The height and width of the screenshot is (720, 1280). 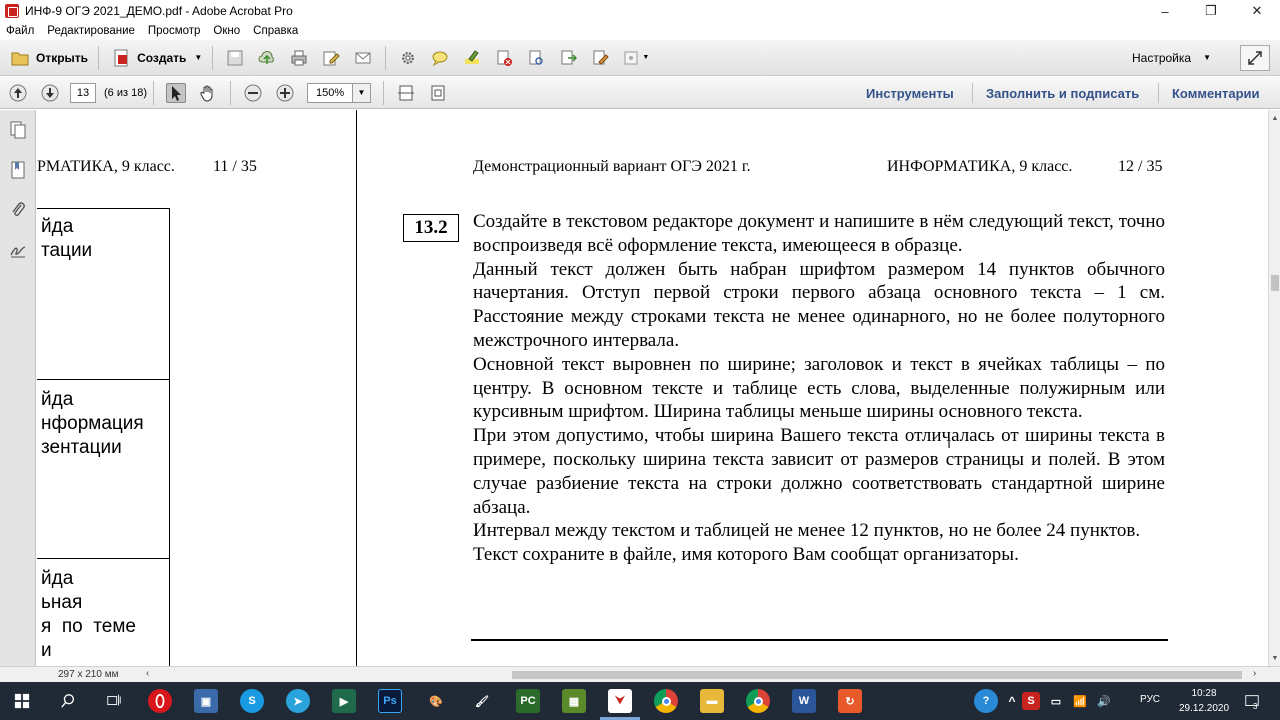 What do you see at coordinates (18, 130) in the screenshot?
I see `page-thumbnails-icon` at bounding box center [18, 130].